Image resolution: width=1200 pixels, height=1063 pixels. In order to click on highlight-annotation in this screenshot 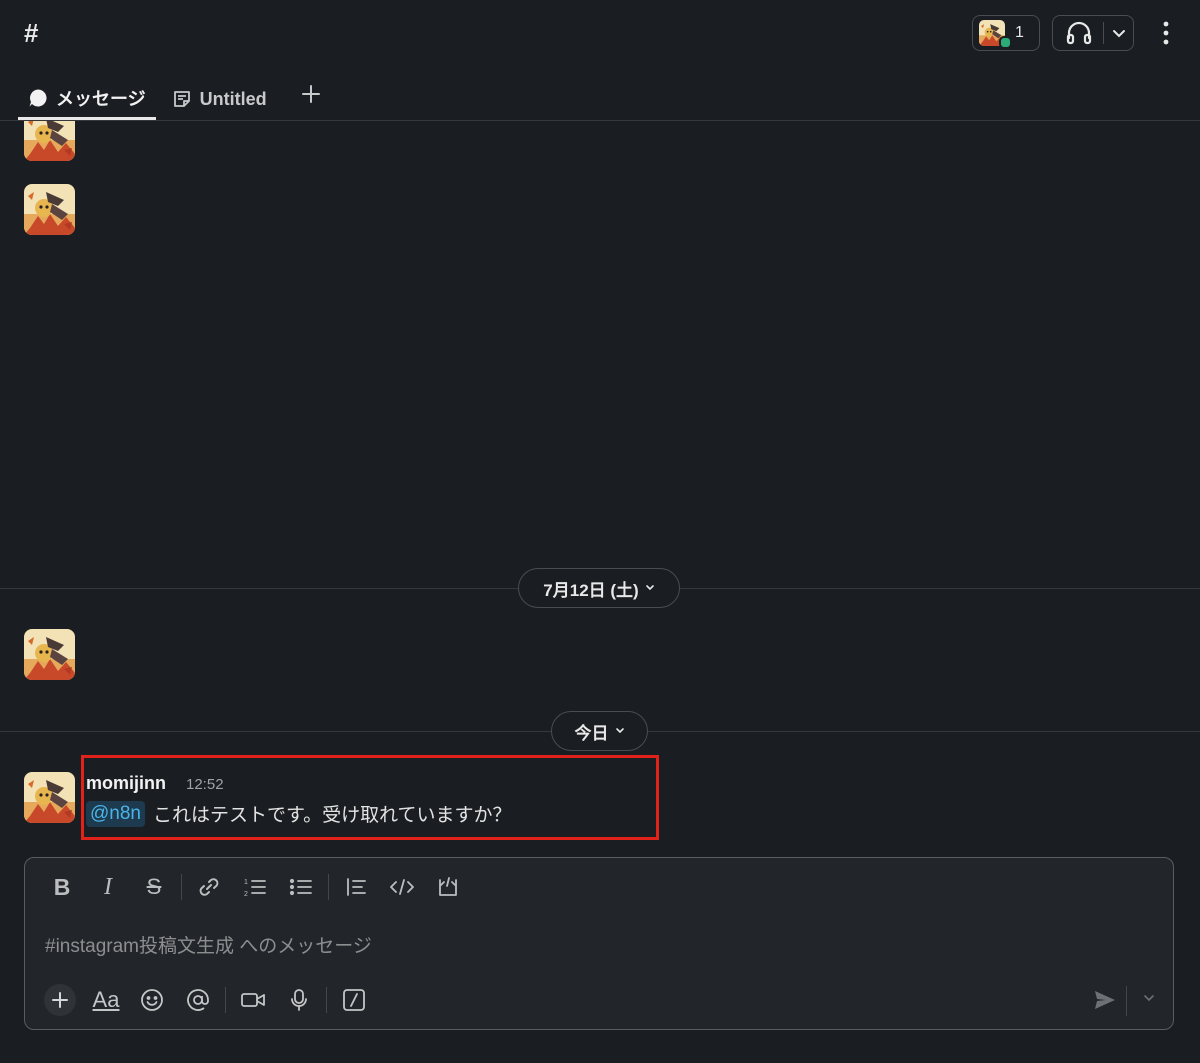, I will do `click(370, 797)`.